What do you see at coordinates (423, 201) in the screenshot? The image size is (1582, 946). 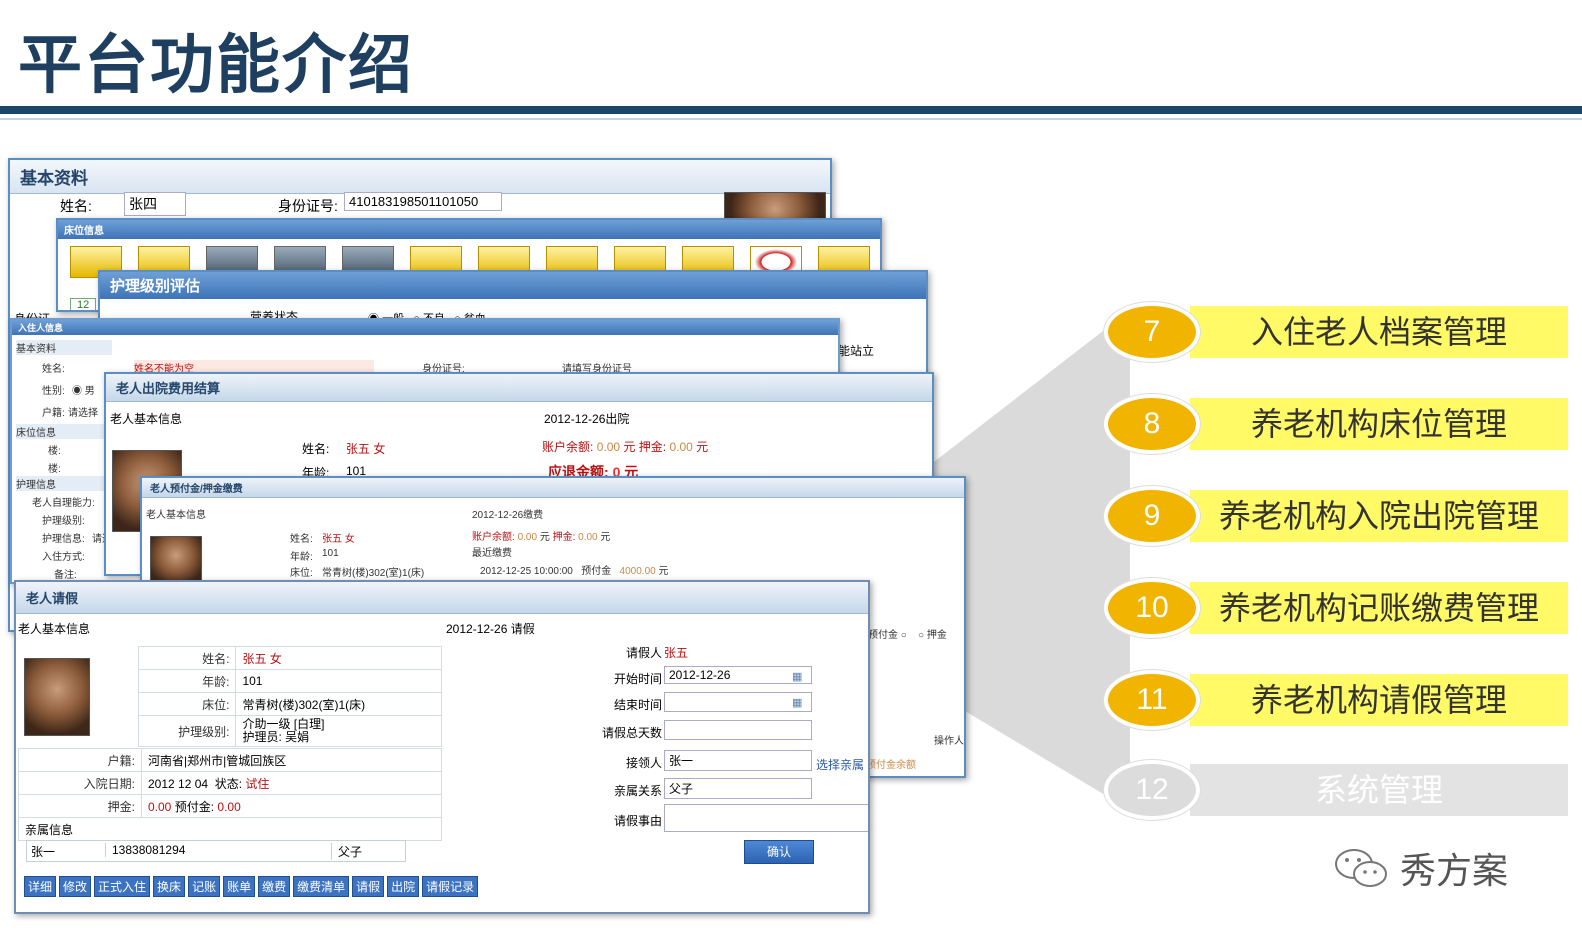 I see `id-field: 410183198501101050` at bounding box center [423, 201].